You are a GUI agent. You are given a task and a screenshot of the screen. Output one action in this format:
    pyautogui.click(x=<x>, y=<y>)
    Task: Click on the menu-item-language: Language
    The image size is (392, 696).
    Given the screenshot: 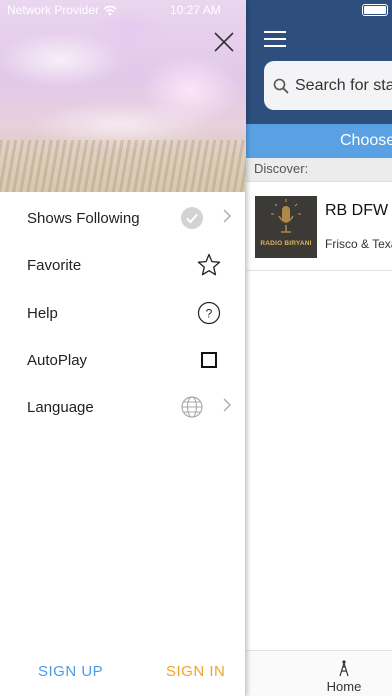 What is the action you would take?
    pyautogui.click(x=123, y=407)
    